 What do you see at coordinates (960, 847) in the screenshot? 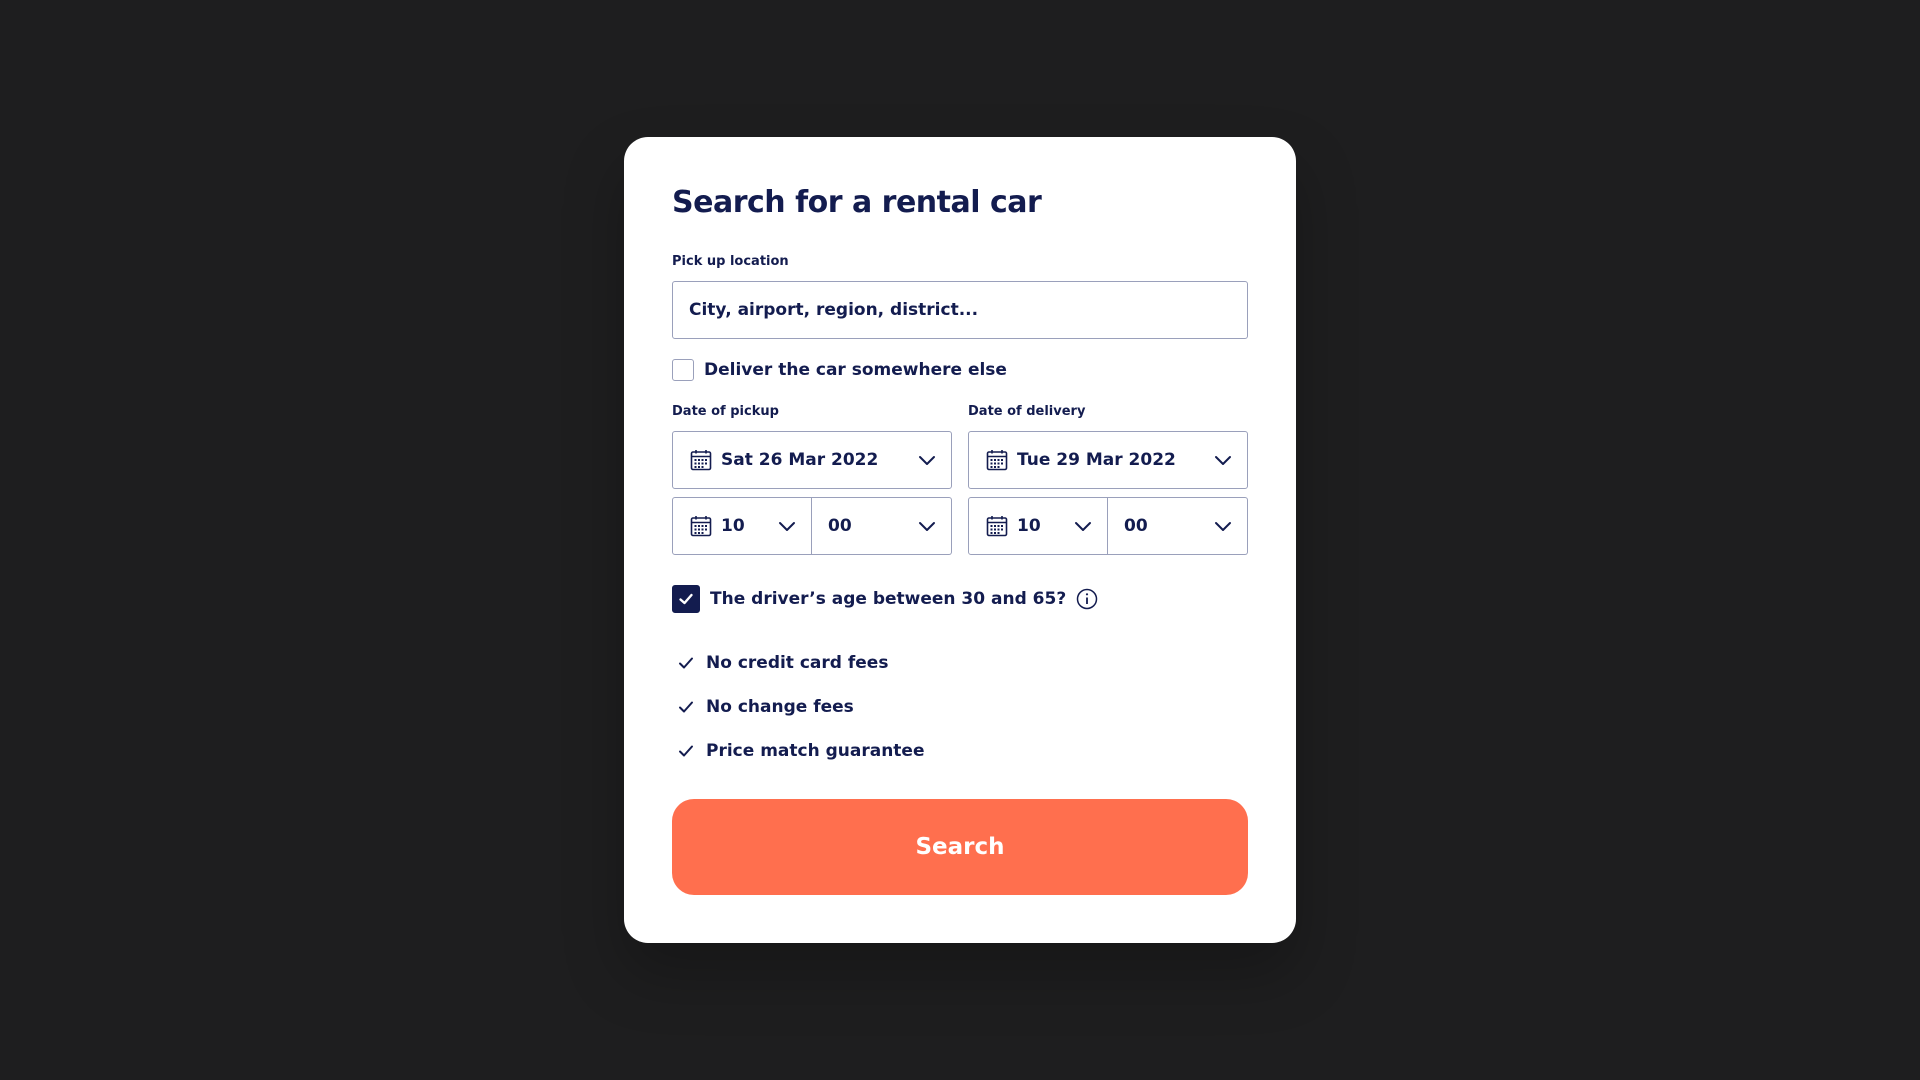
I see `search-button: Search` at bounding box center [960, 847].